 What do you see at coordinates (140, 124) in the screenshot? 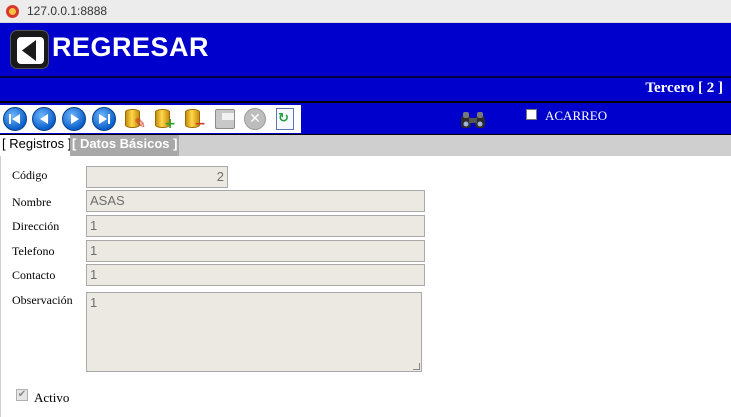
I see `pencil-icon: ✎` at bounding box center [140, 124].